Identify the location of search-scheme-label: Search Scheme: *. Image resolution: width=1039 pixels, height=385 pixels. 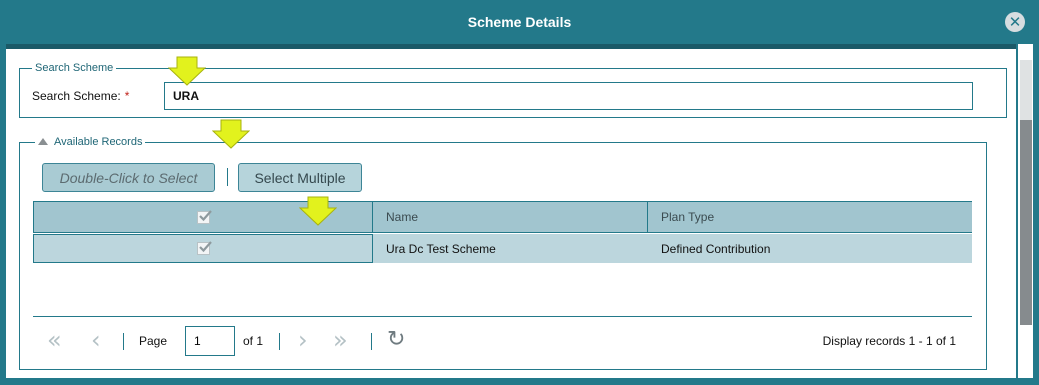
(80, 96).